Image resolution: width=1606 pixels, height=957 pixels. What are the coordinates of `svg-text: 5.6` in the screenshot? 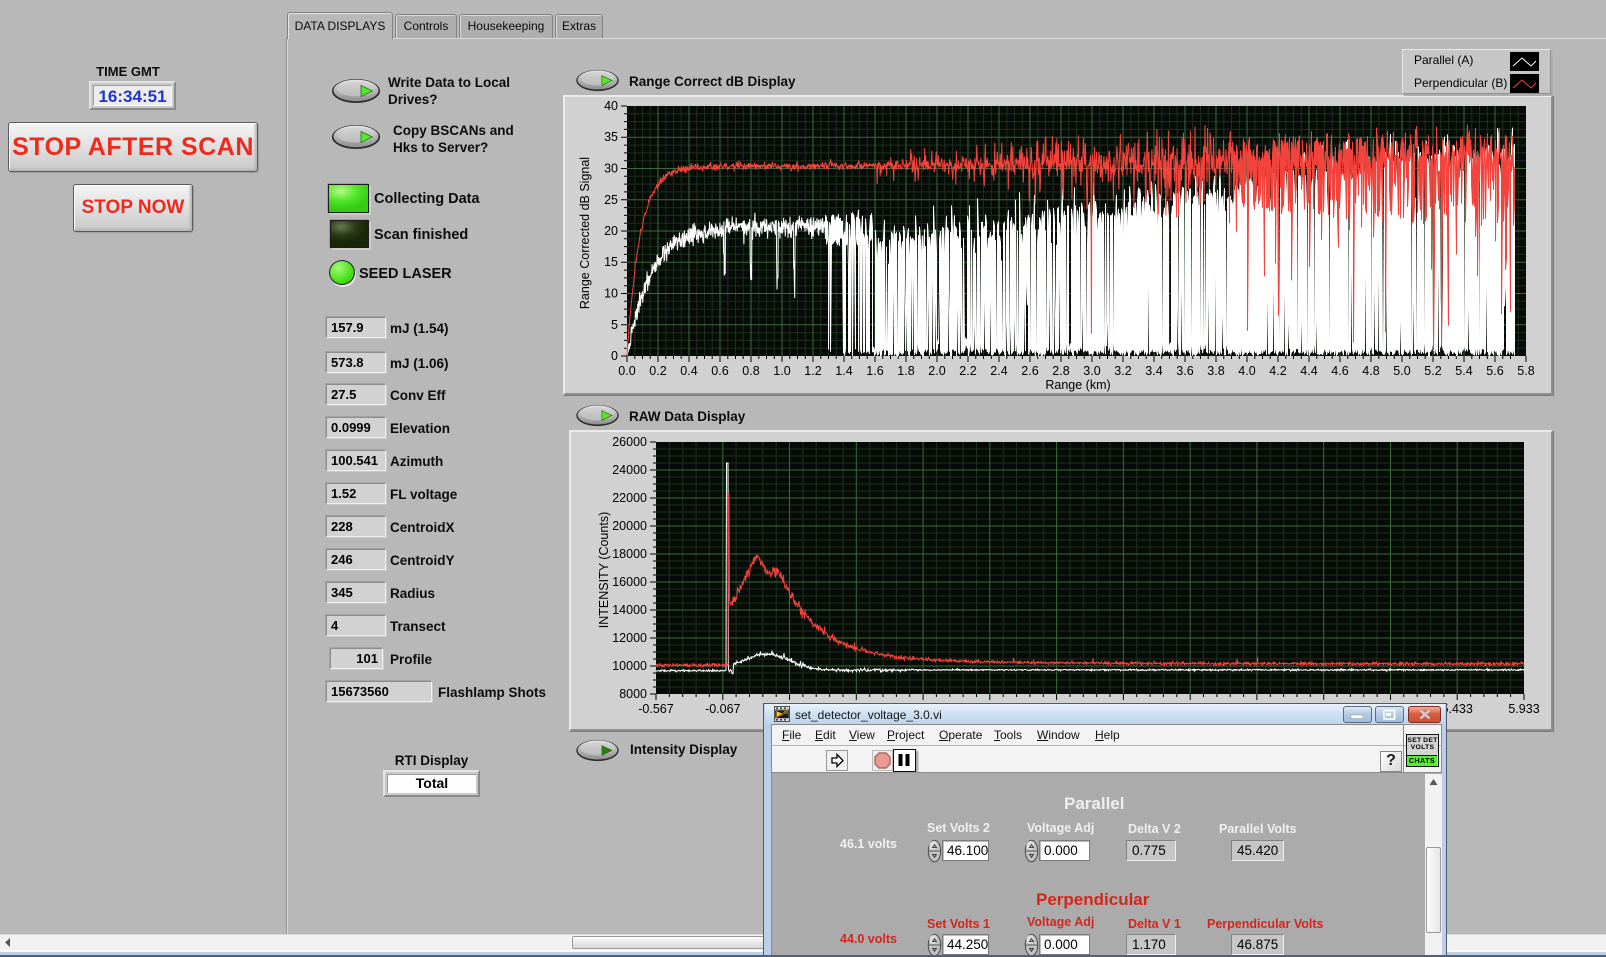 It's located at (1494, 371).